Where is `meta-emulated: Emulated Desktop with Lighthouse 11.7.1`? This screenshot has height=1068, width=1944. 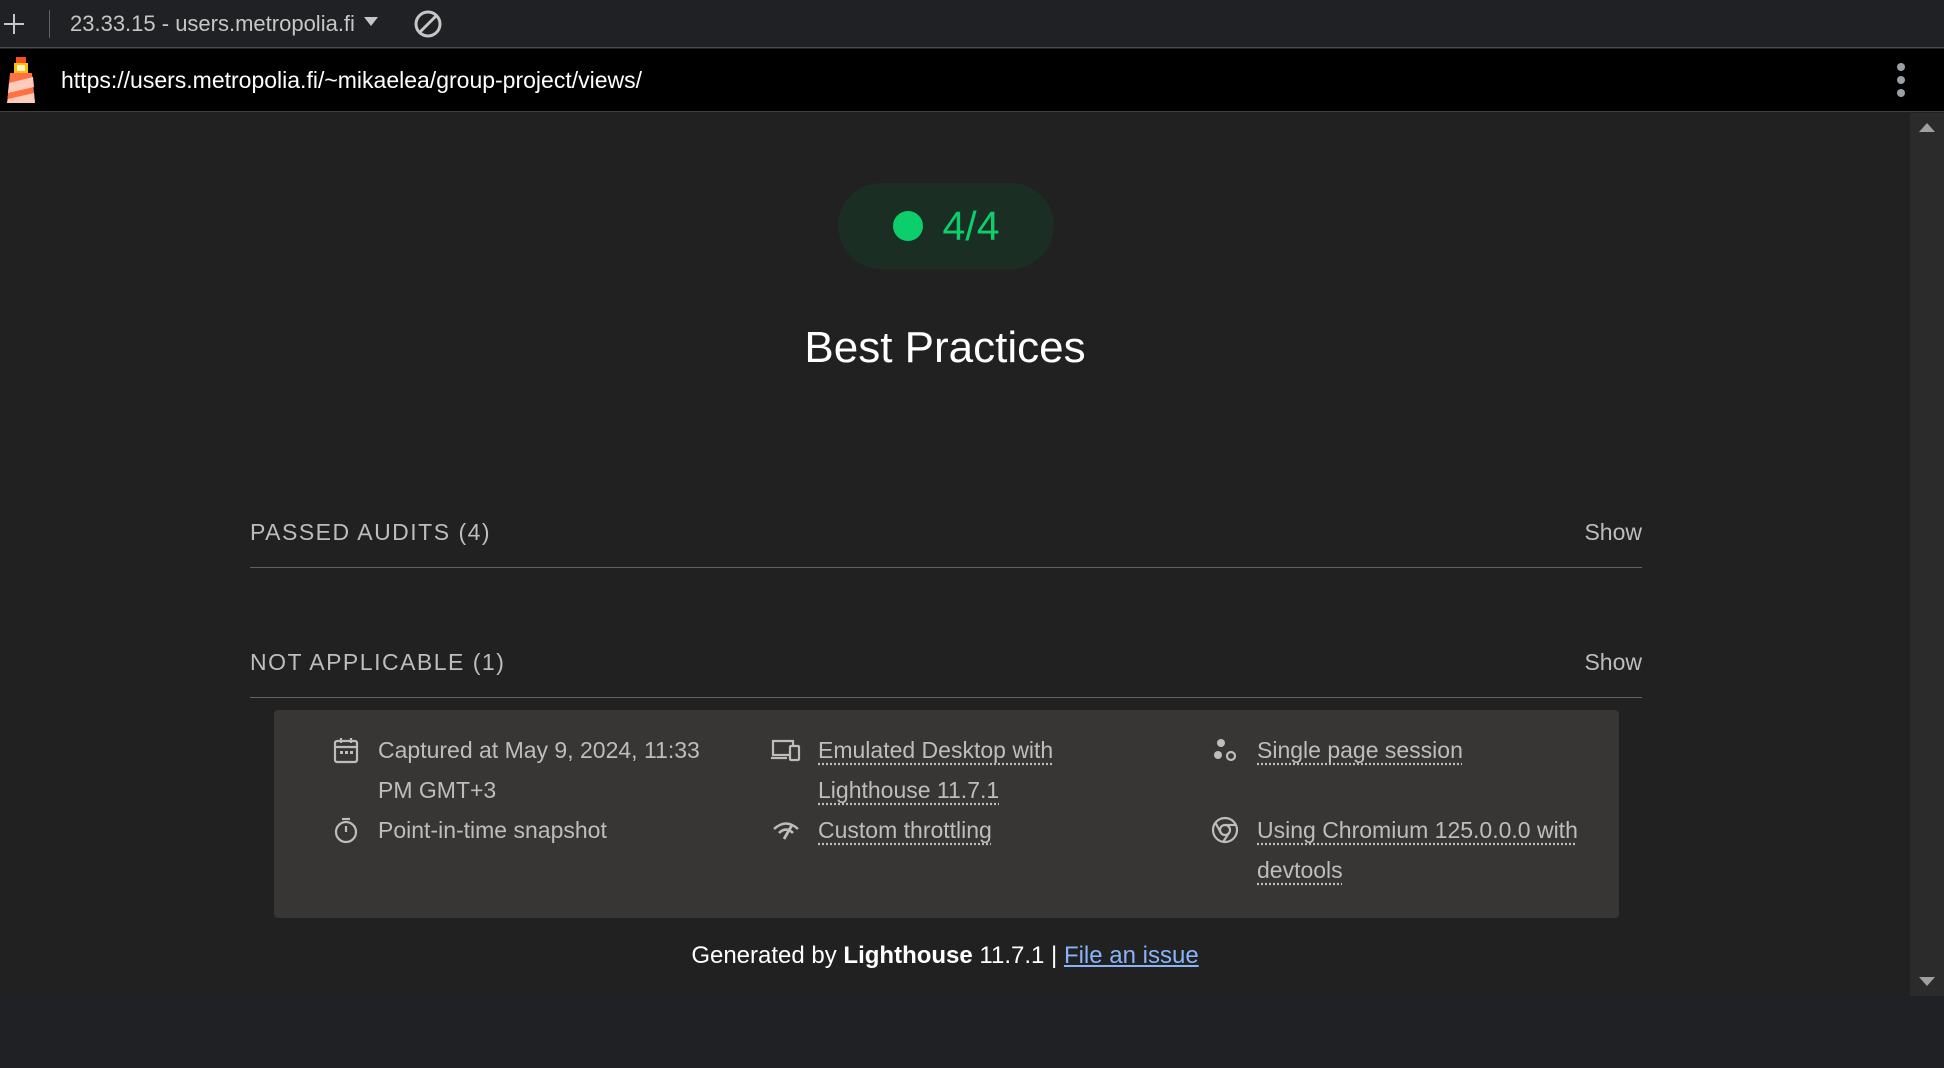 meta-emulated: Emulated Desktop with Lighthouse 11.7.1 is located at coordinates (969, 770).